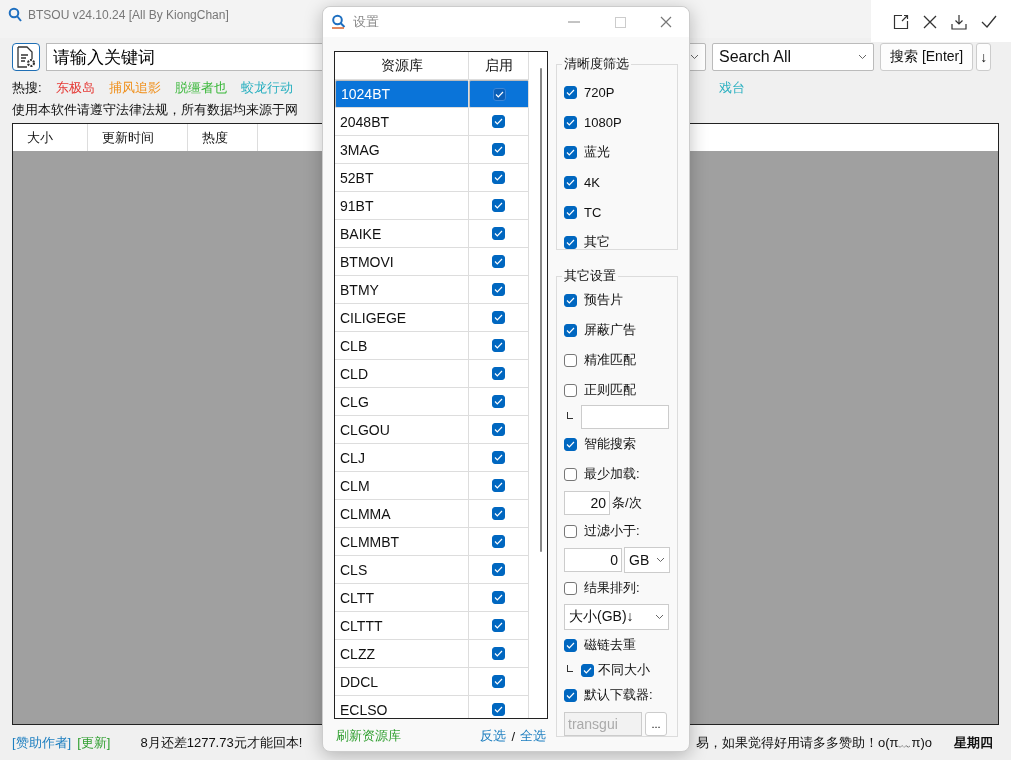  I want to click on option-label: 1080P, so click(603, 122).